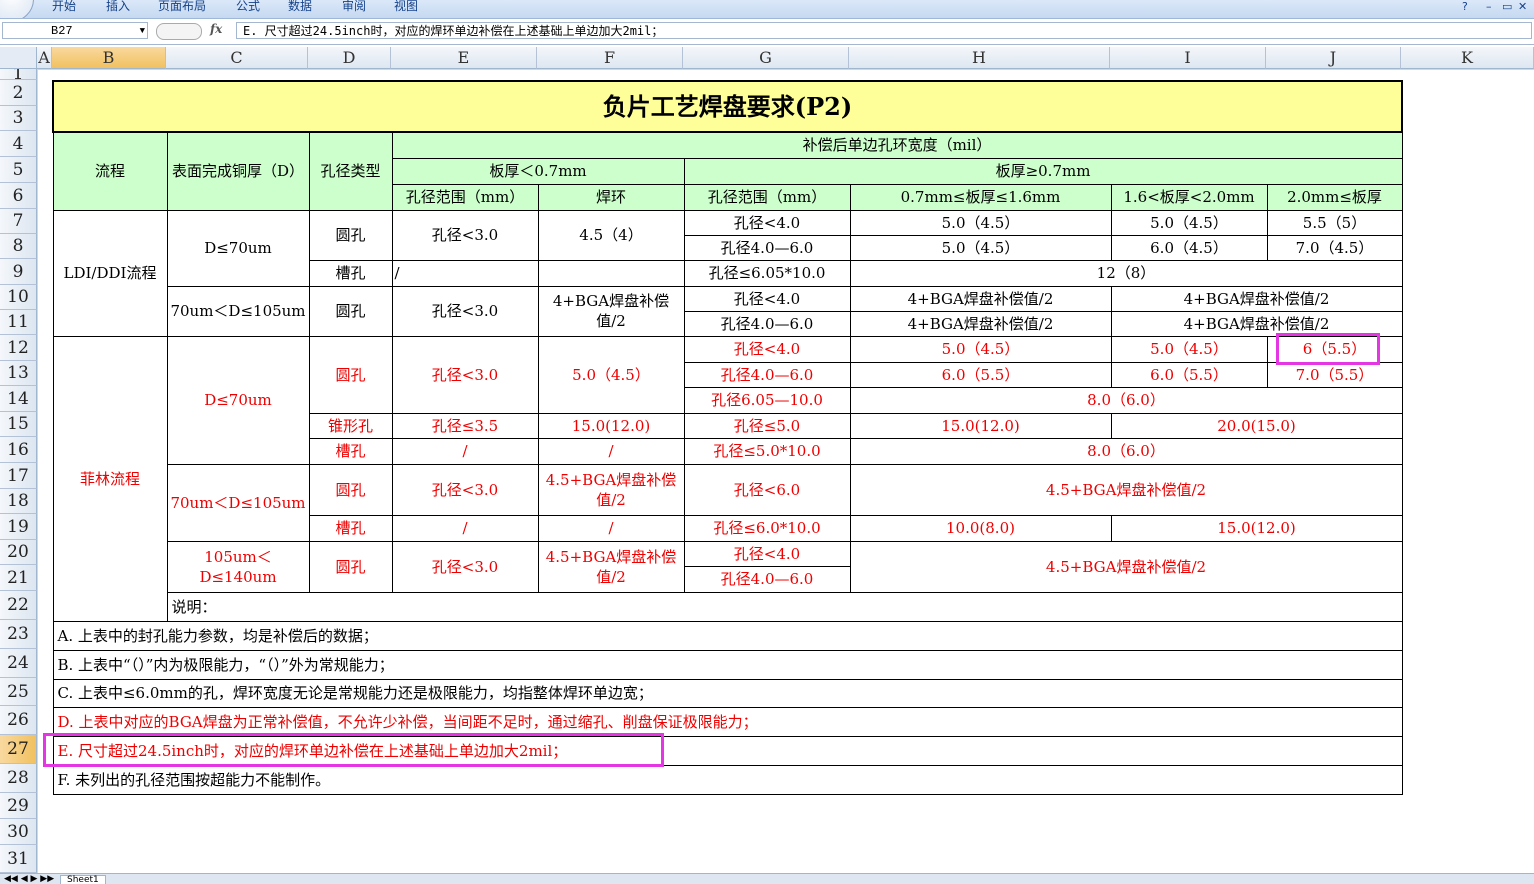 The height and width of the screenshot is (884, 1534). I want to click on table-cell: 4.5（4）, so click(611, 235).